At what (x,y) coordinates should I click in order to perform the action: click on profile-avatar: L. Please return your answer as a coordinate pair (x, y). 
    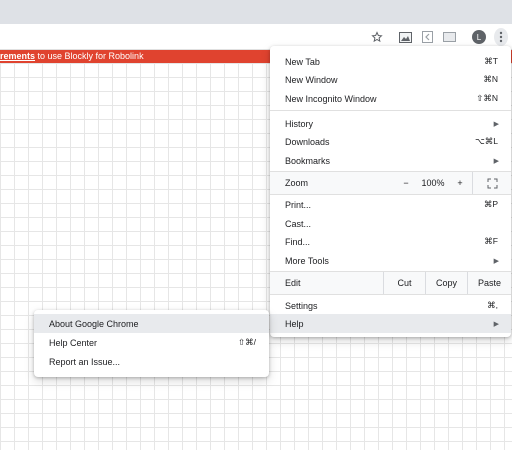
    Looking at the image, I should click on (479, 37).